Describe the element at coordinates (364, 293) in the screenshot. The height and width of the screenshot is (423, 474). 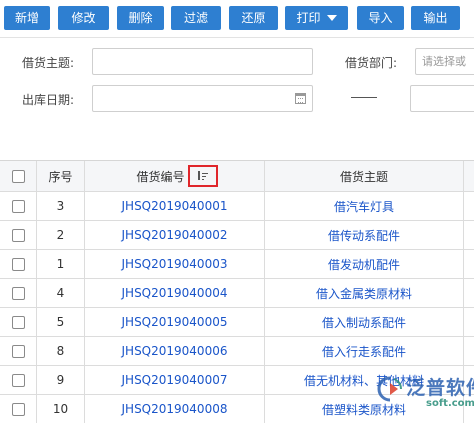
I see `row-title-link: 借入金属类原材料` at that location.